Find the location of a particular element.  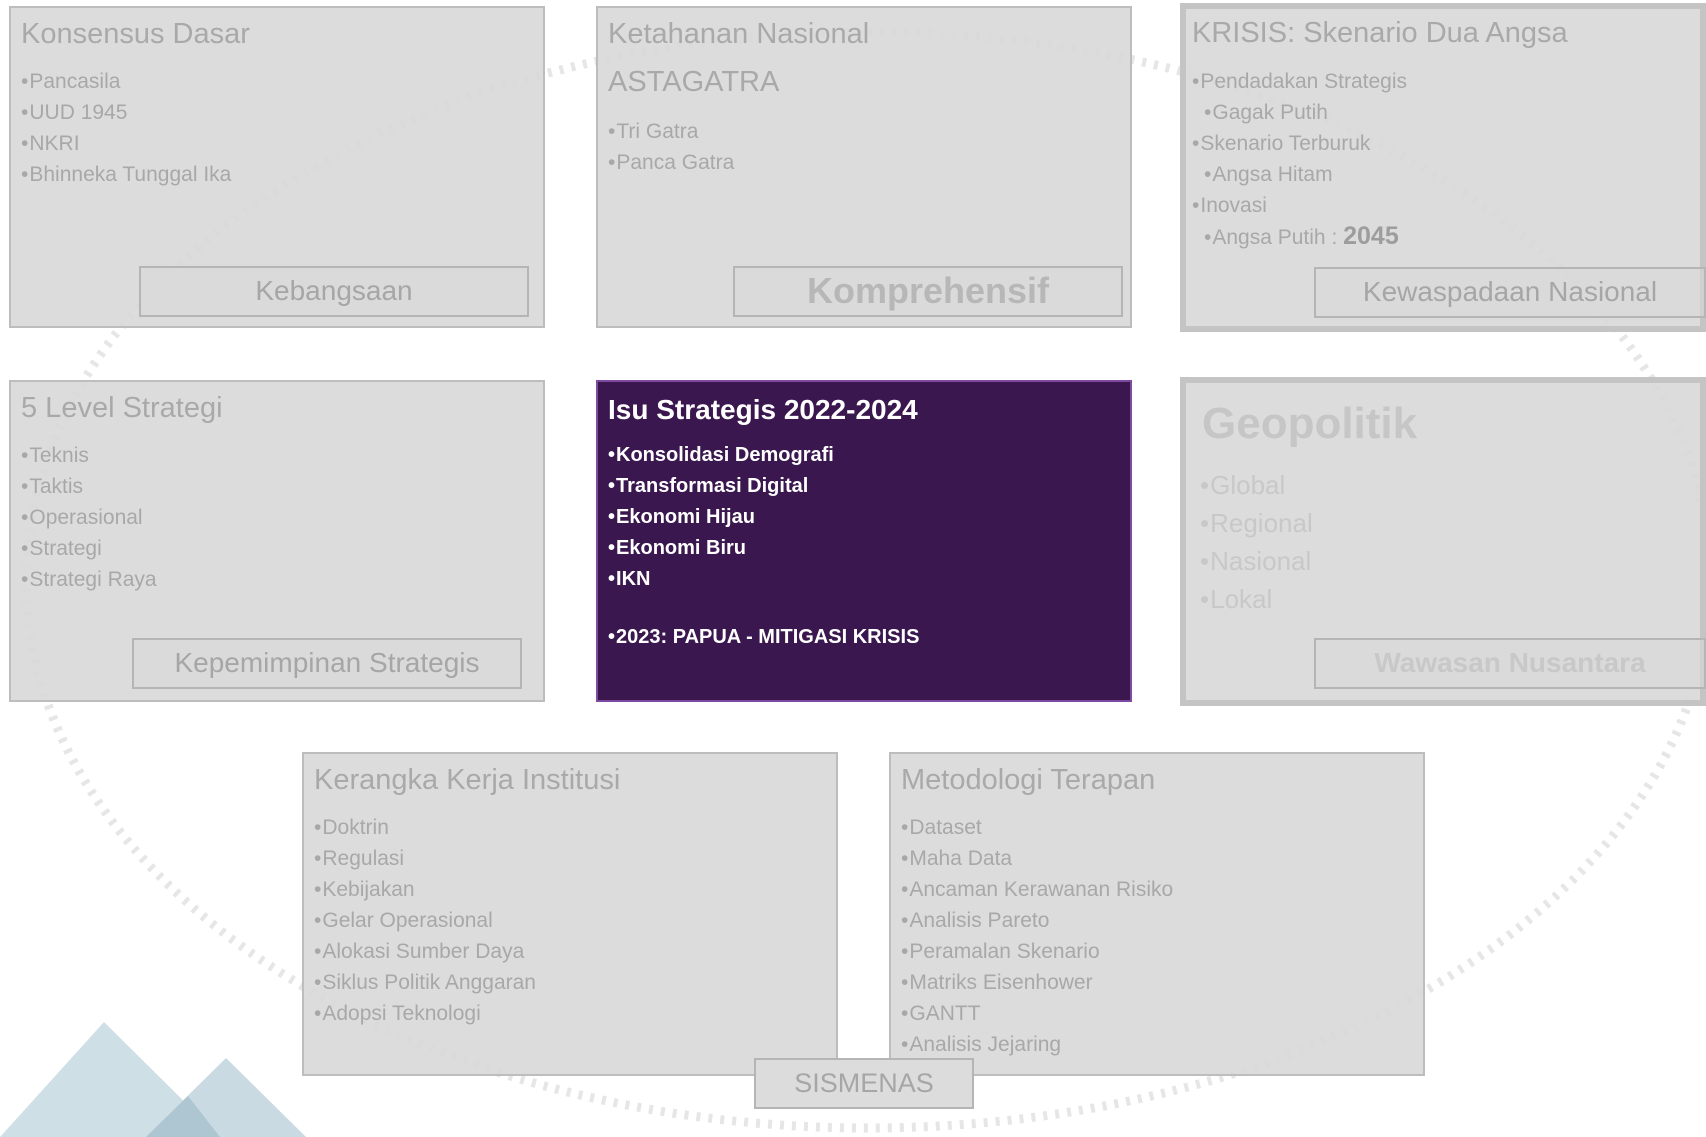

panel-subtitle: ASTAGATRA is located at coordinates (694, 82).